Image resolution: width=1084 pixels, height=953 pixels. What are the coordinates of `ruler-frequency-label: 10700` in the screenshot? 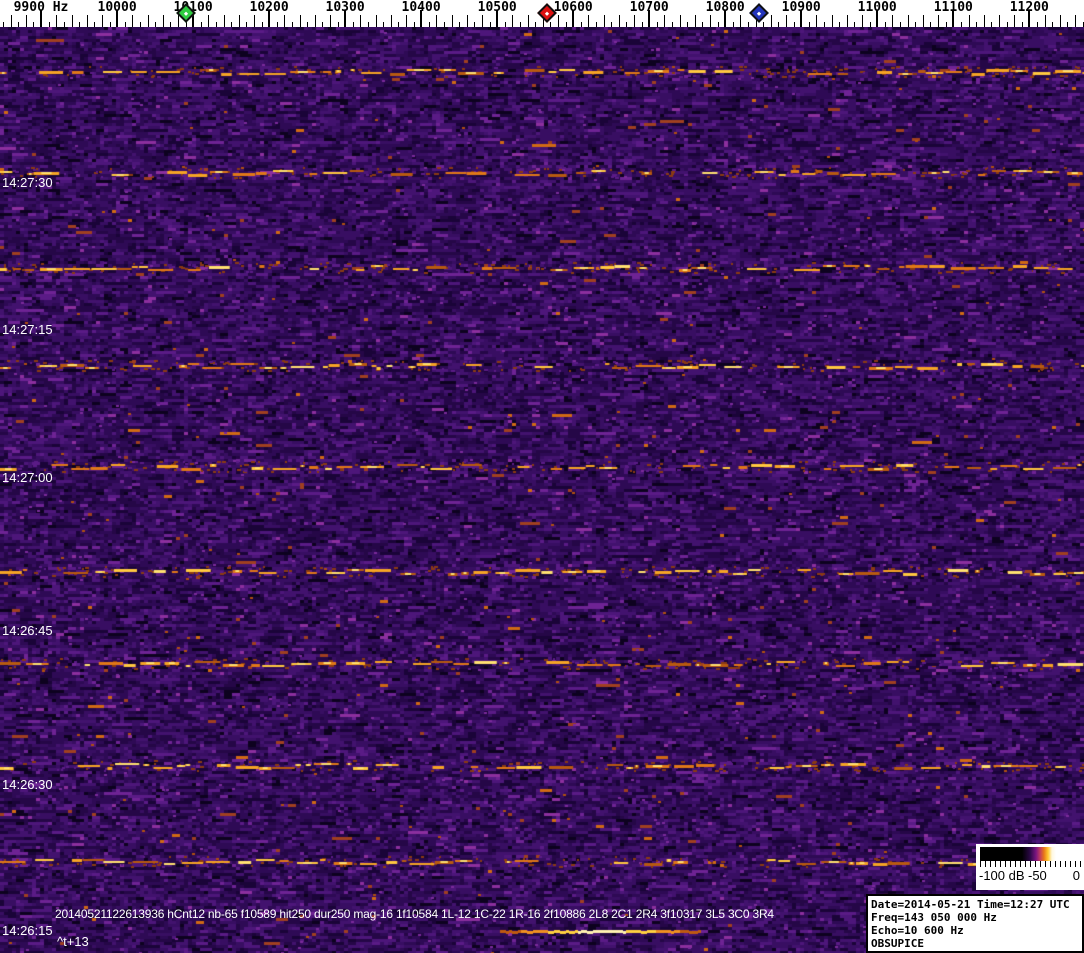 It's located at (649, 7).